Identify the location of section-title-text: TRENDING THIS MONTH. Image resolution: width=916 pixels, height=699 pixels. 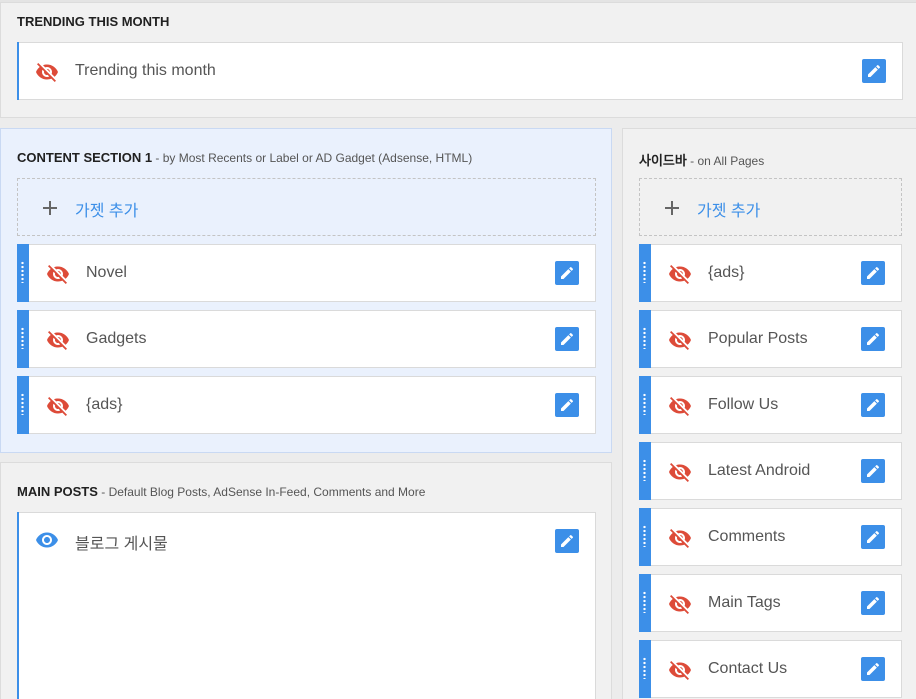
(93, 21).